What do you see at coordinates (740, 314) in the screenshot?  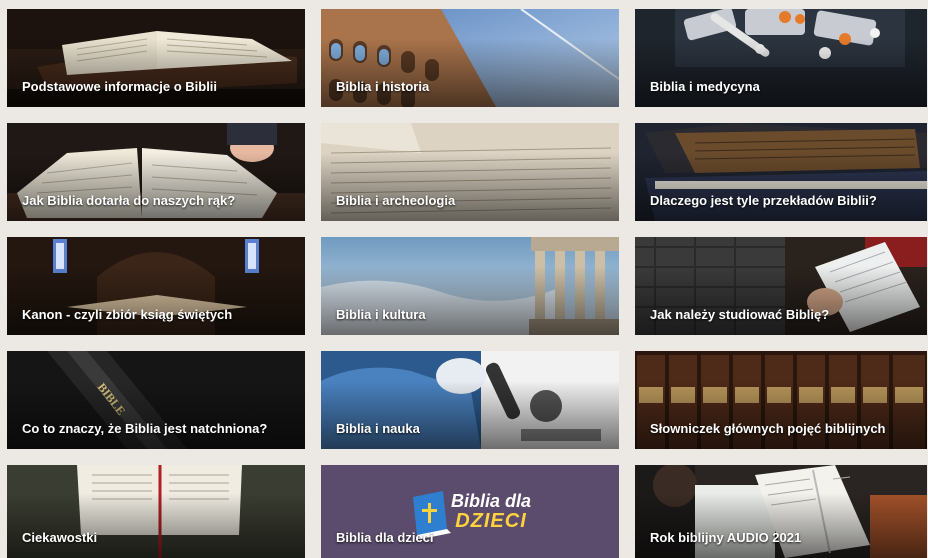 I see `tile-label: Jak należy studiować Biblię?` at bounding box center [740, 314].